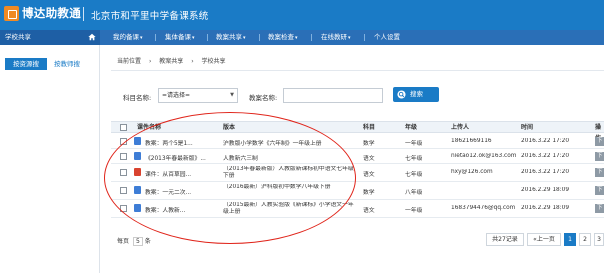 The height and width of the screenshot is (273, 604). What do you see at coordinates (229, 127) in the screenshot?
I see `column-header: 版本` at bounding box center [229, 127].